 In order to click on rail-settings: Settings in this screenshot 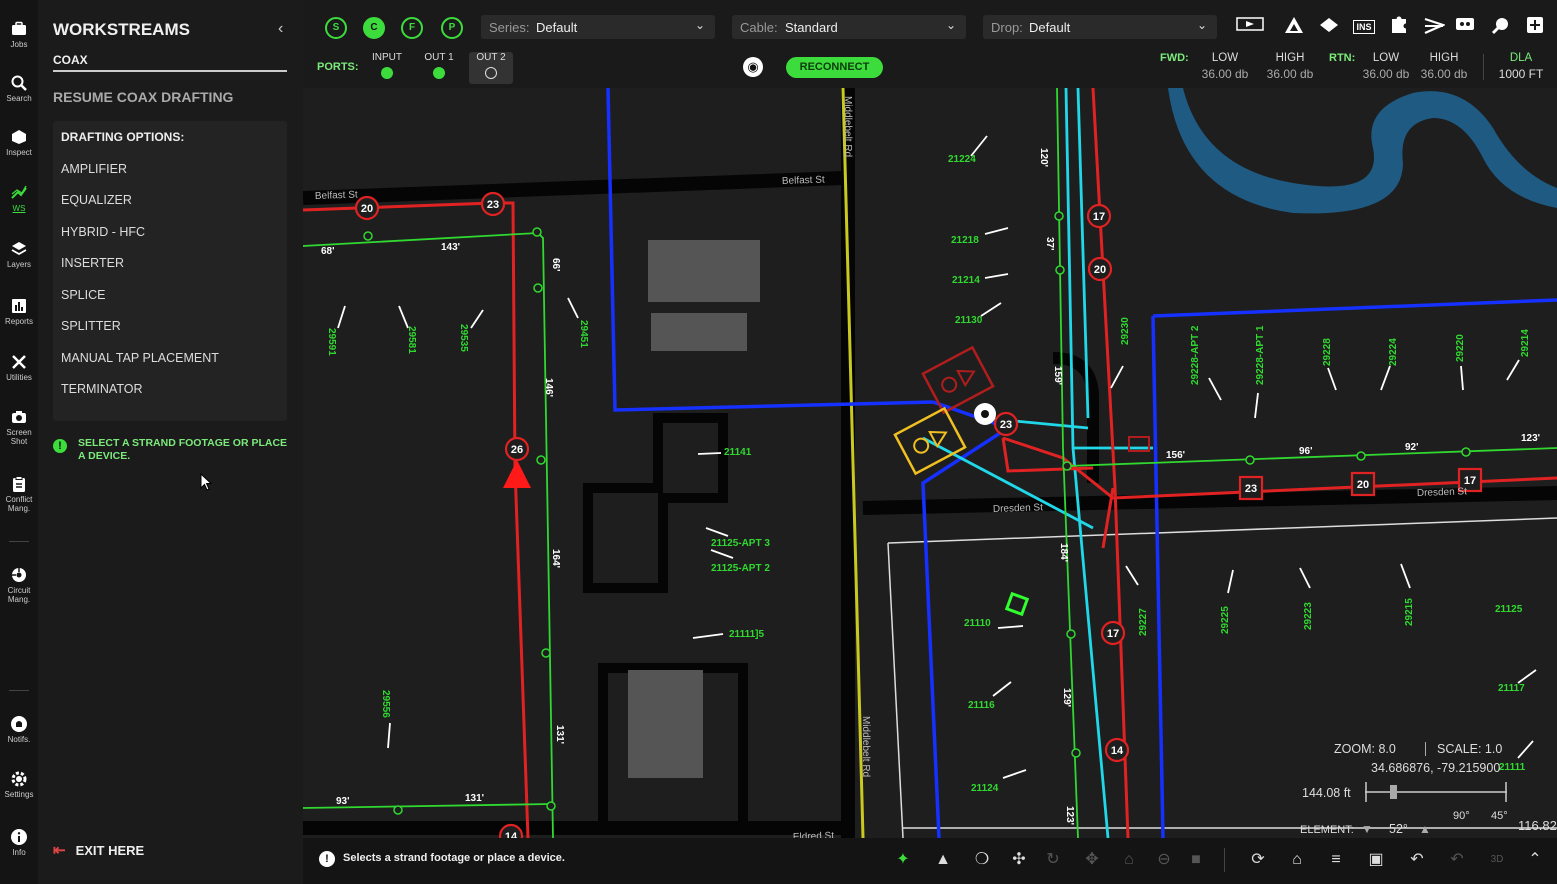, I will do `click(19, 784)`.